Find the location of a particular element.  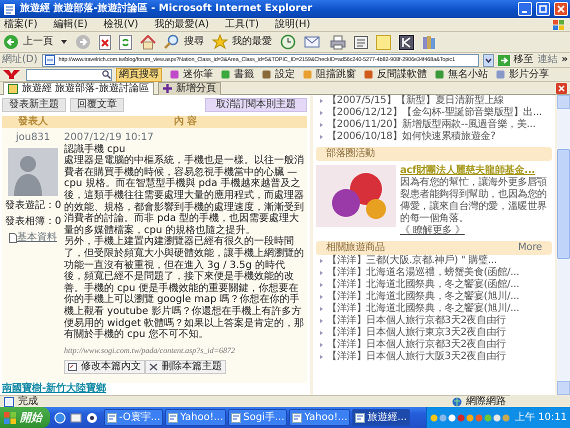

document-icon is located at coordinates (13, 238).